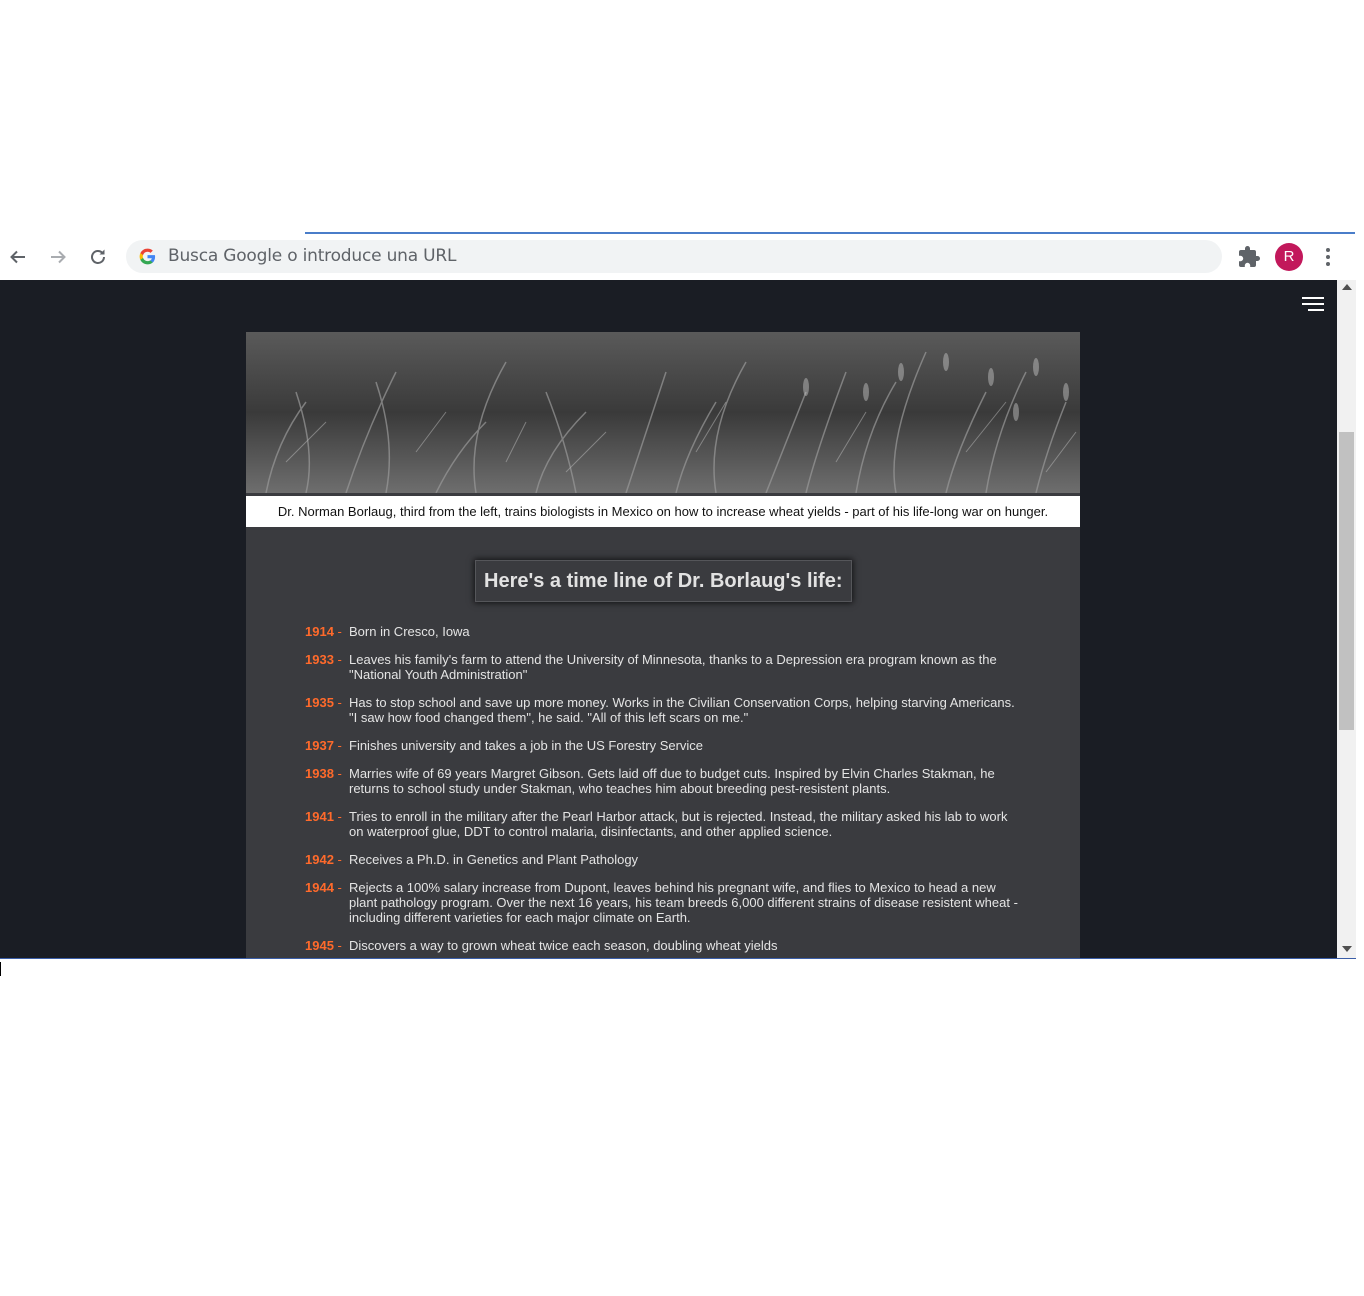 The image size is (1364, 1296). I want to click on event-year-text: 1942, so click(319, 859).